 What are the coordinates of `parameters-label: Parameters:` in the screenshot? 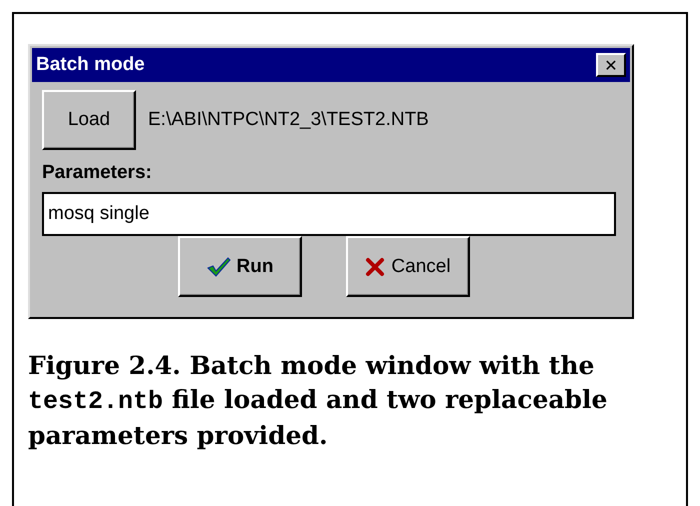 It's located at (97, 173).